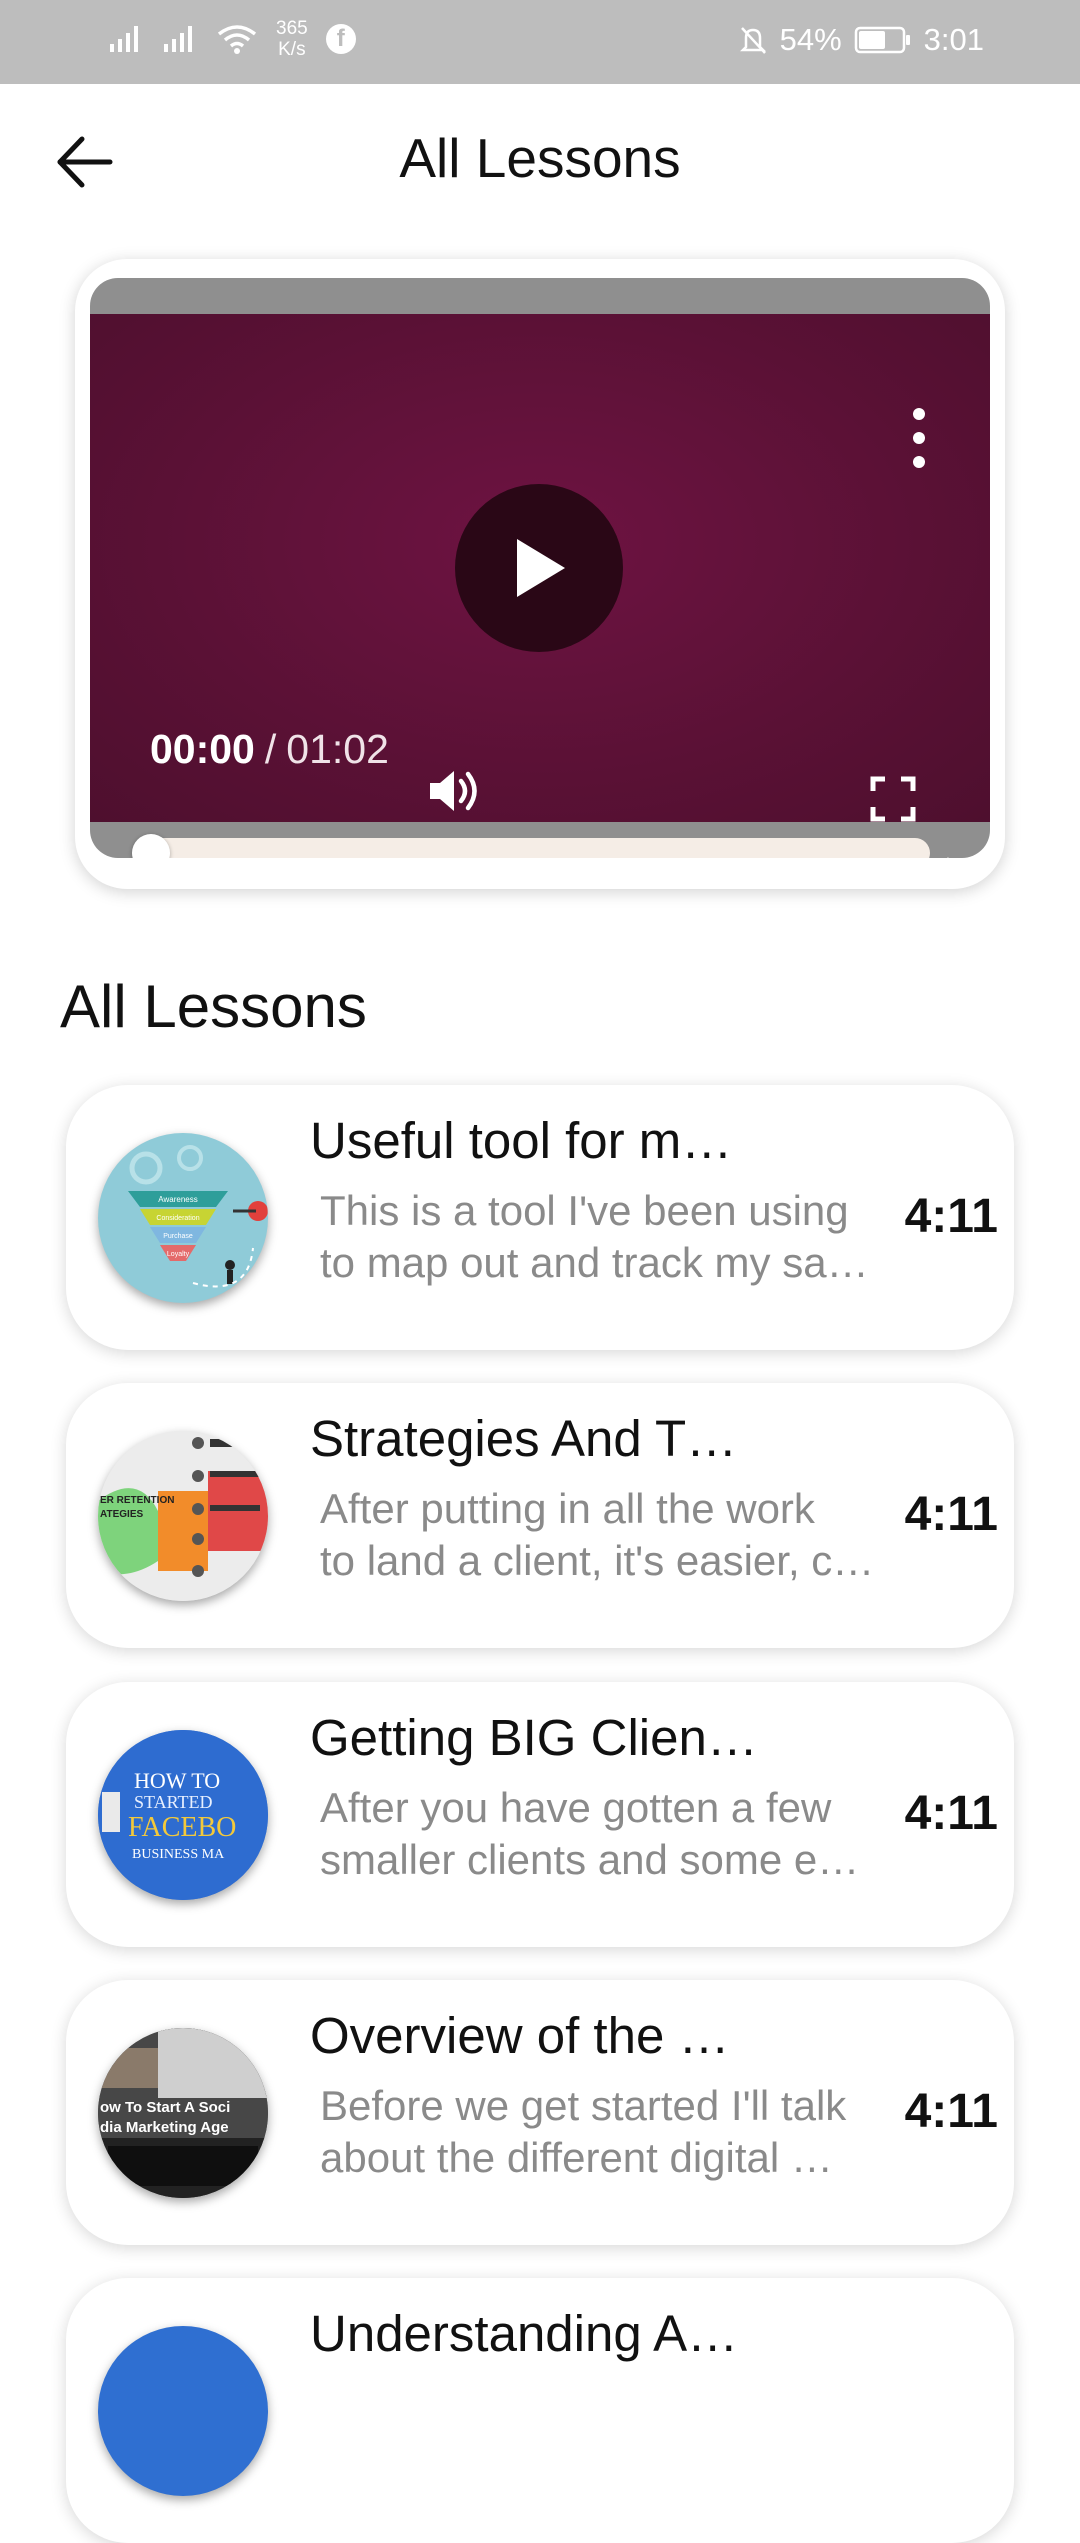 The height and width of the screenshot is (2543, 1080). Describe the element at coordinates (567, 1508) in the screenshot. I see `description-line: After putting in all the work` at that location.